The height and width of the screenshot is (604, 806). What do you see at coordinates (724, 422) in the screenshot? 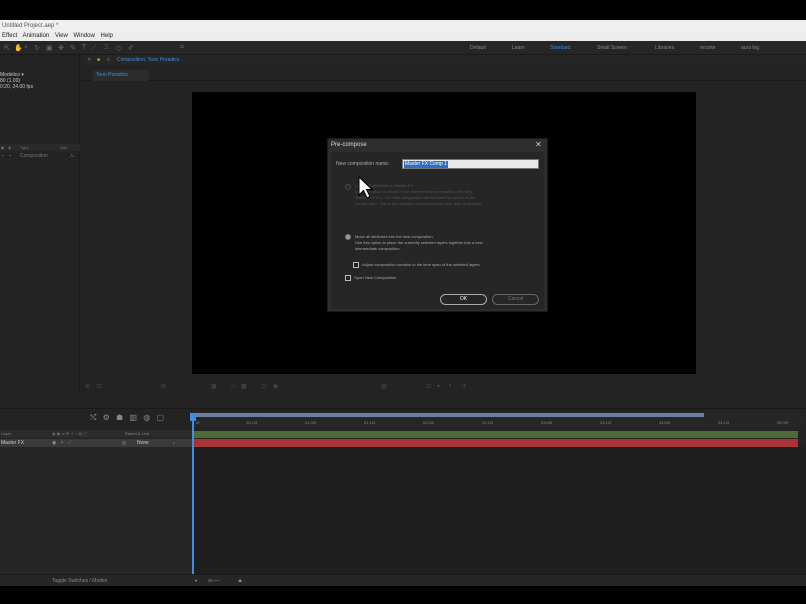
I see `tick-9: 04:12f` at bounding box center [724, 422].